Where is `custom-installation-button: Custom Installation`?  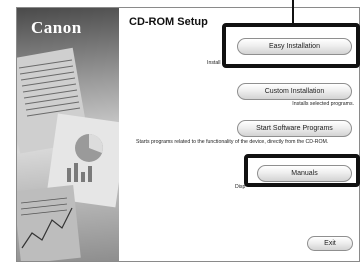
custom-installation-button: Custom Installation is located at coordinates (294, 91).